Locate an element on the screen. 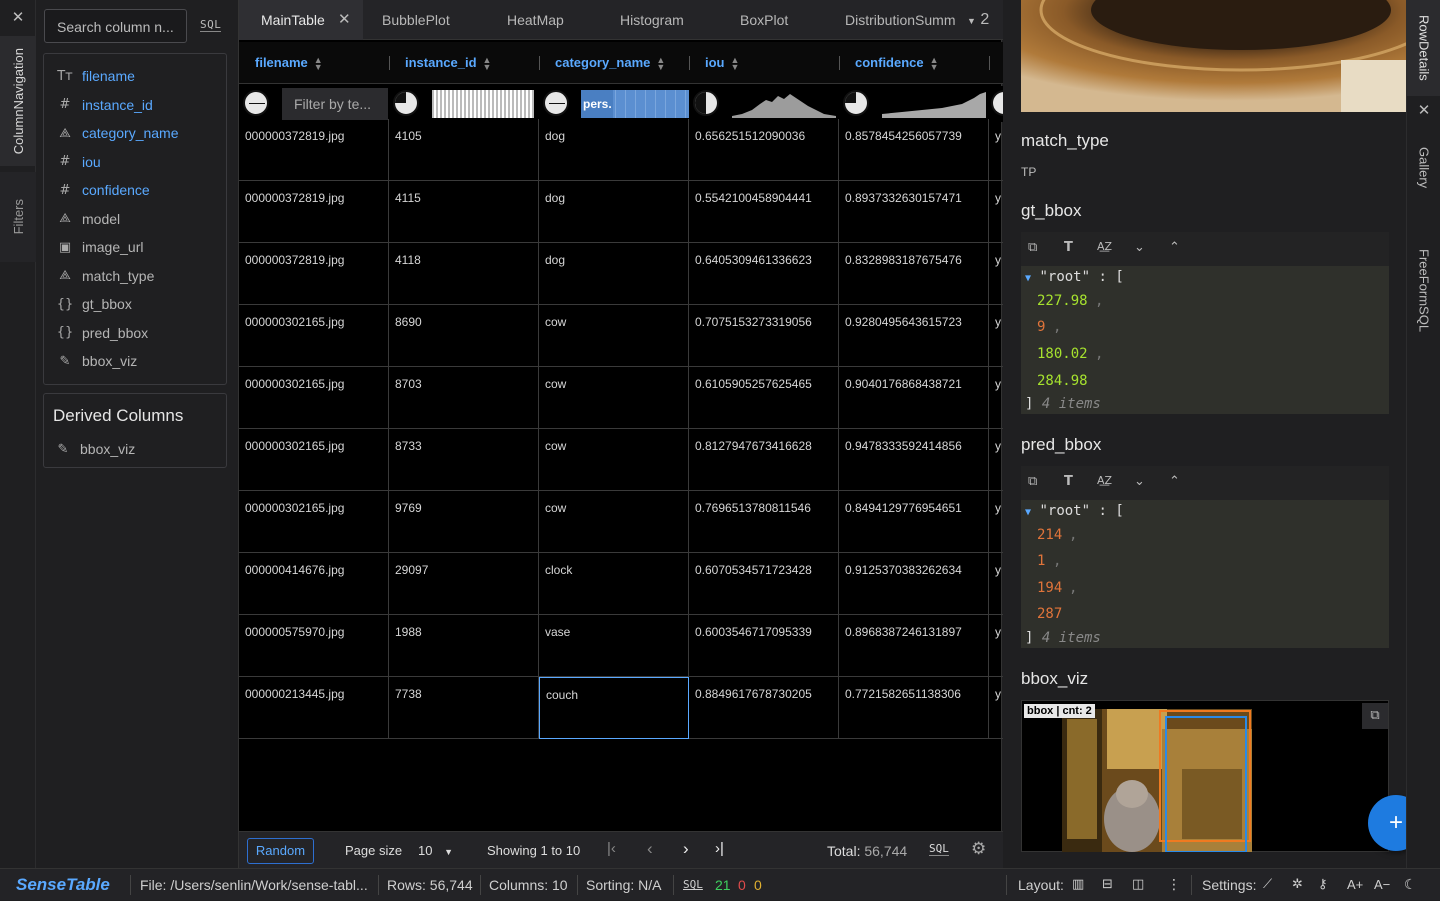 This screenshot has height=901, width=1440. cell-iou: 0.8849617678730205 is located at coordinates (764, 708).